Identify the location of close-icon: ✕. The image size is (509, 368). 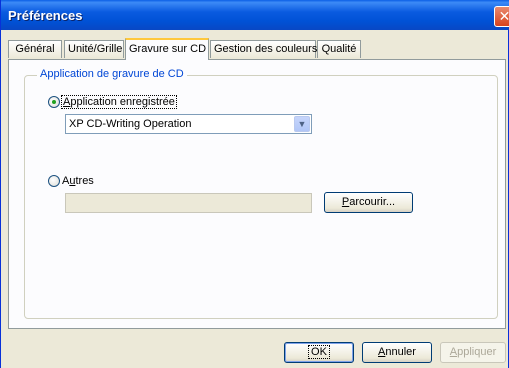
(503, 16).